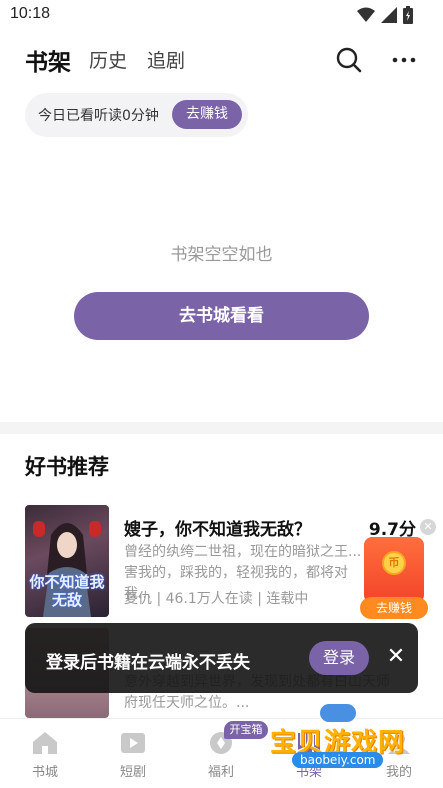  What do you see at coordinates (220, 772) in the screenshot?
I see `nav-label: 福利` at bounding box center [220, 772].